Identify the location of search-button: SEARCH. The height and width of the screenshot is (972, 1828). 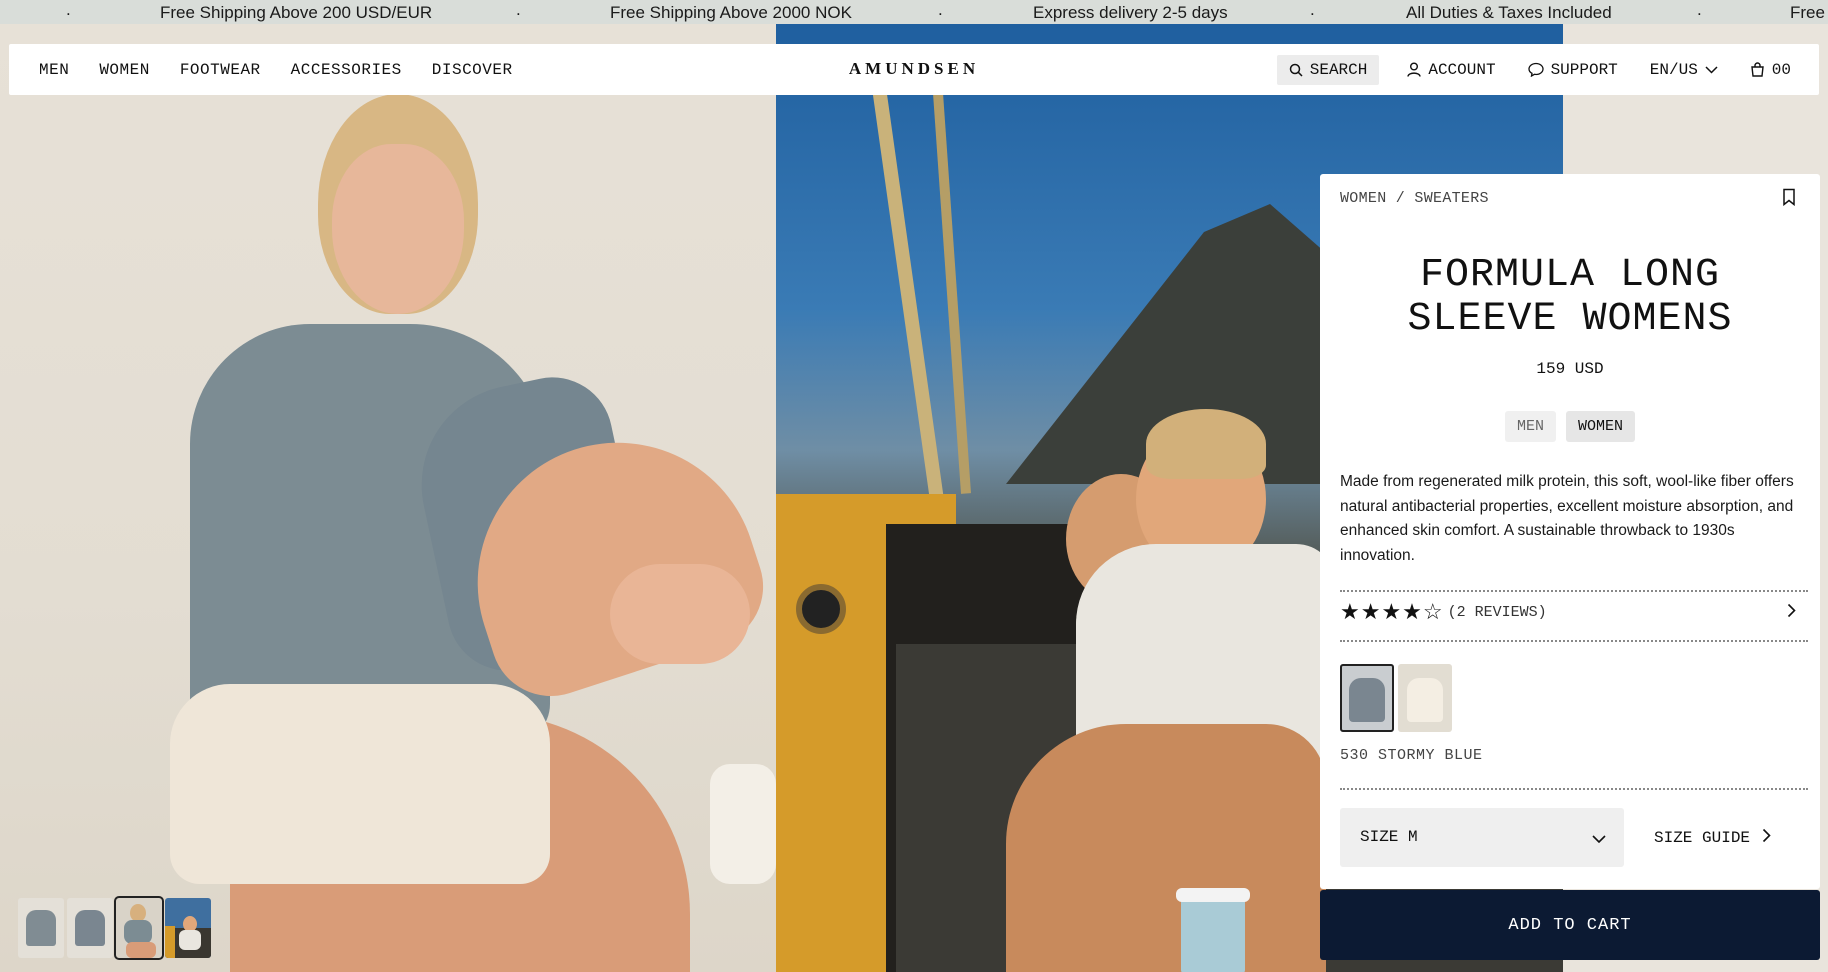
(1328, 69).